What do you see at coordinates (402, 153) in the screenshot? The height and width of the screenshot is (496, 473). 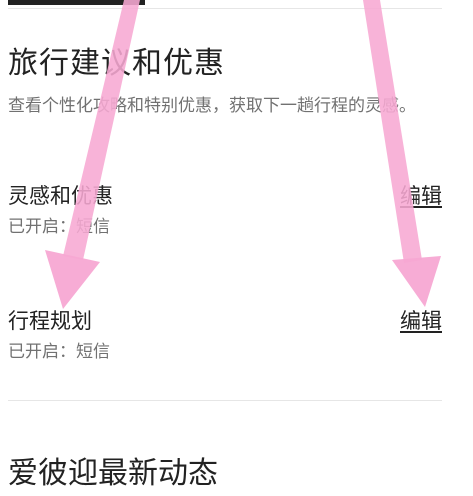 I see `arrow-right-pointer-icon` at bounding box center [402, 153].